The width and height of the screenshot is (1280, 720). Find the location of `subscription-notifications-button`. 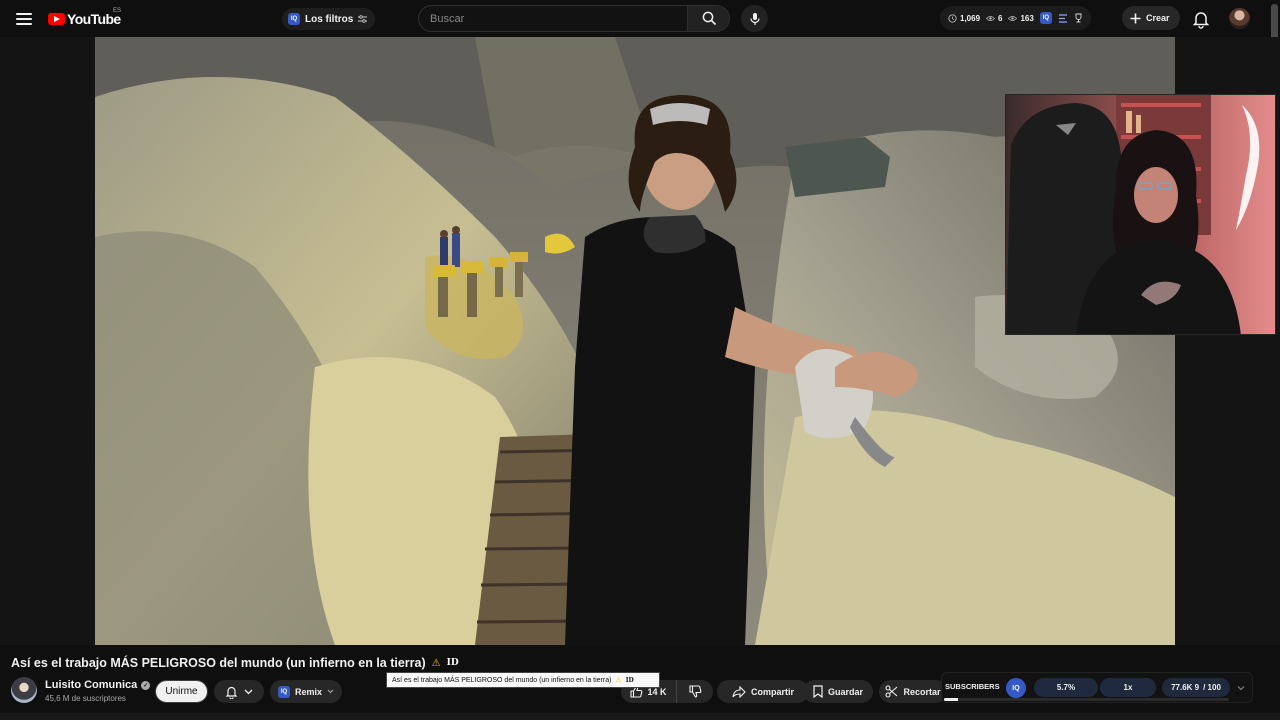

subscription-notifications-button is located at coordinates (239, 691).